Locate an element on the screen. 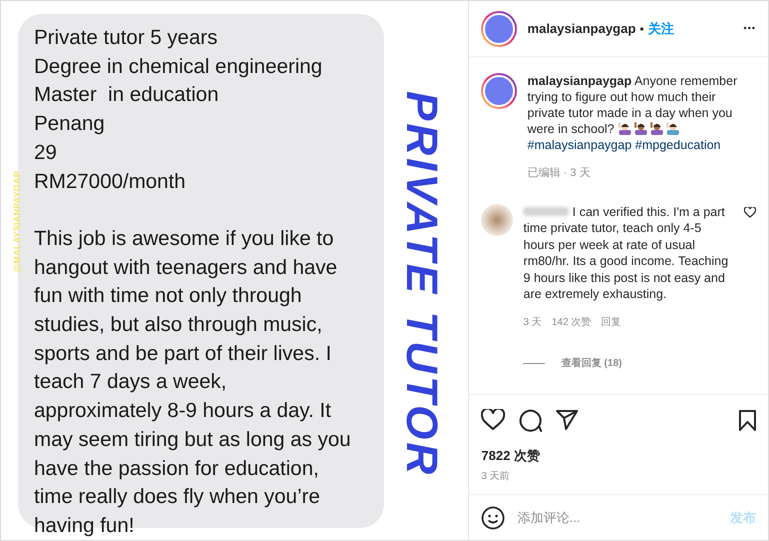 Image resolution: width=769 pixels, height=541 pixels. message-line: sports and be part of their lives. I is located at coordinates (183, 353).